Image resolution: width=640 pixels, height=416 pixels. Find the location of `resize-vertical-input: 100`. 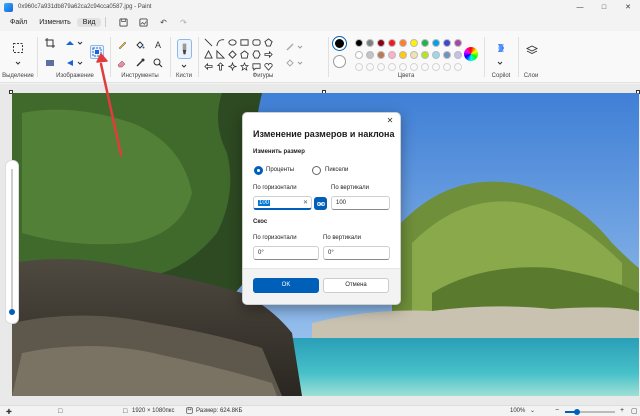

resize-vertical-input: 100 is located at coordinates (360, 203).